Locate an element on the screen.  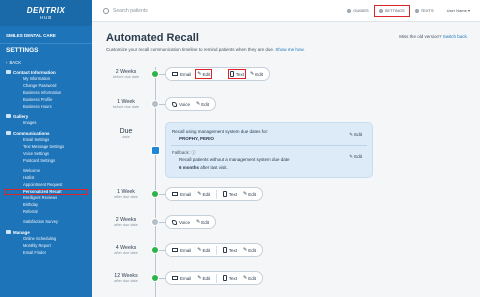
search-input: Search patients is located at coordinates (130, 11).